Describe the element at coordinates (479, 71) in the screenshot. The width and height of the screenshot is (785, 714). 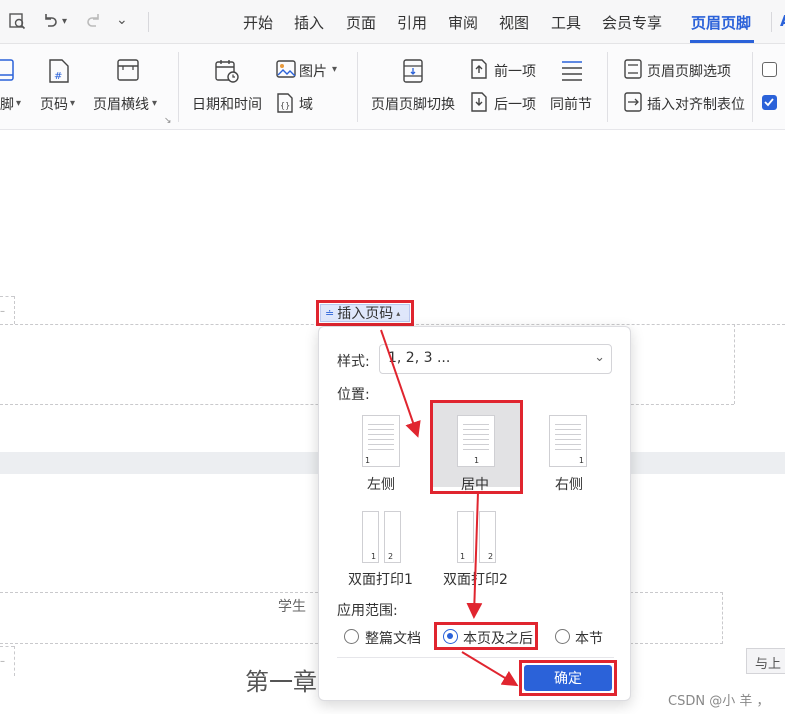
I see `previous-item-icon` at that location.